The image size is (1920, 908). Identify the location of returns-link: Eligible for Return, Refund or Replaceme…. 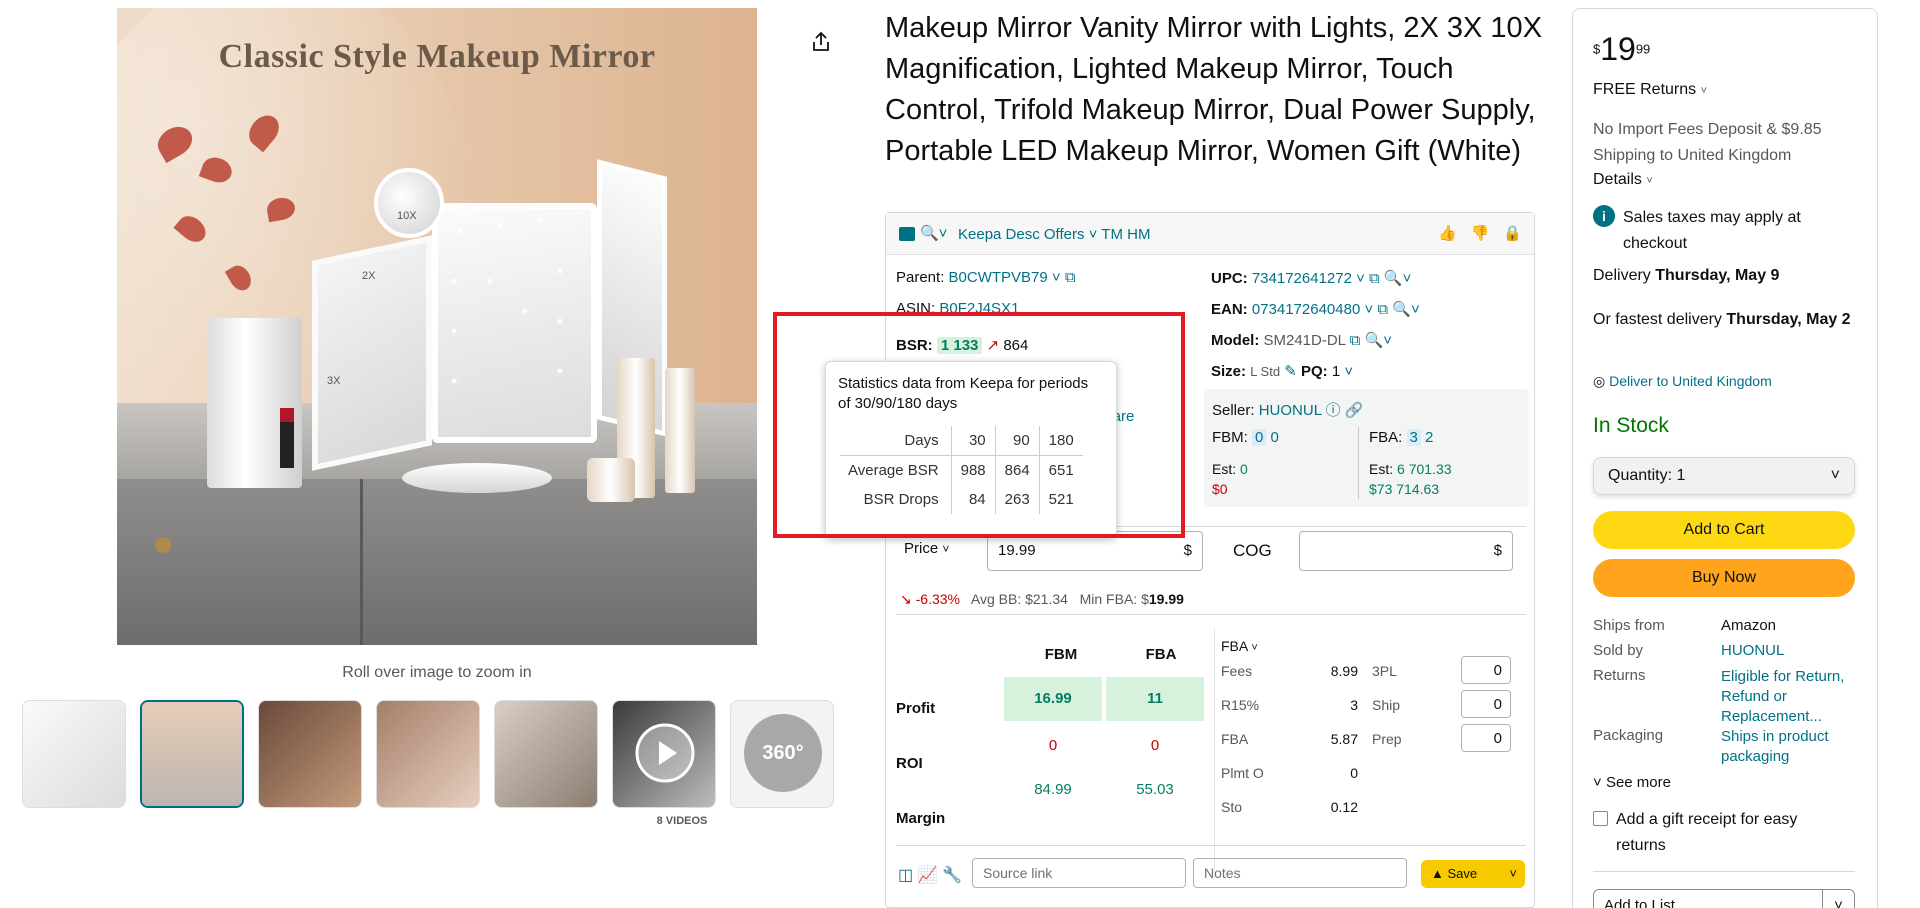
(1788, 697).